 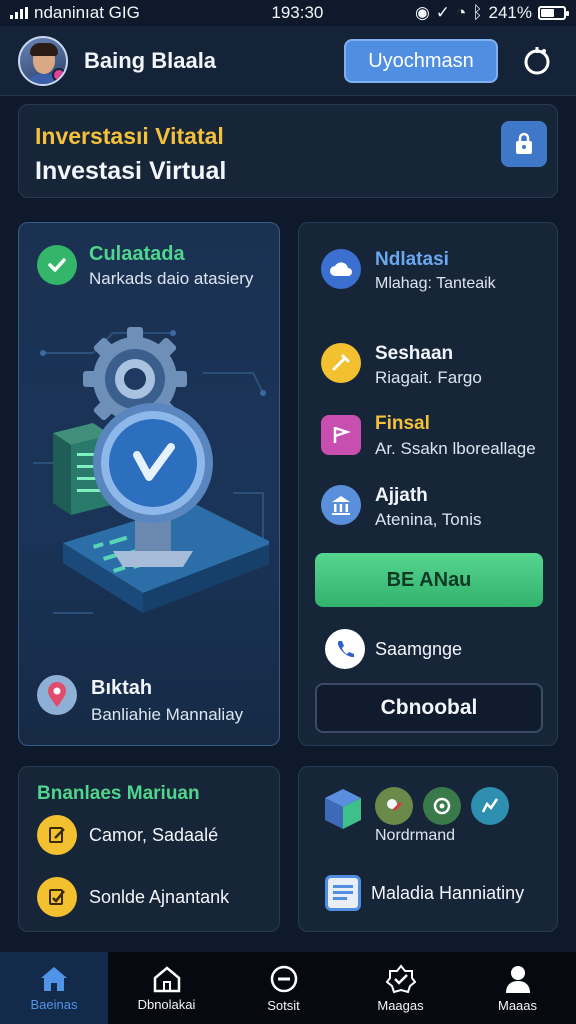 What do you see at coordinates (553, 13) in the screenshot?
I see `battery-icon` at bounding box center [553, 13].